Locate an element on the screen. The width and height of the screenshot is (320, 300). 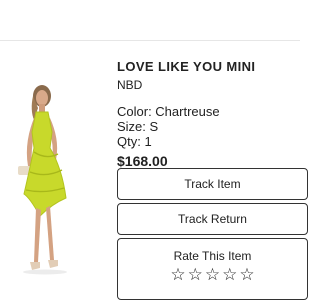
rate-item-panel: Rate This Item ☆ ☆ ☆ ☆ ☆ is located at coordinates (212, 269).